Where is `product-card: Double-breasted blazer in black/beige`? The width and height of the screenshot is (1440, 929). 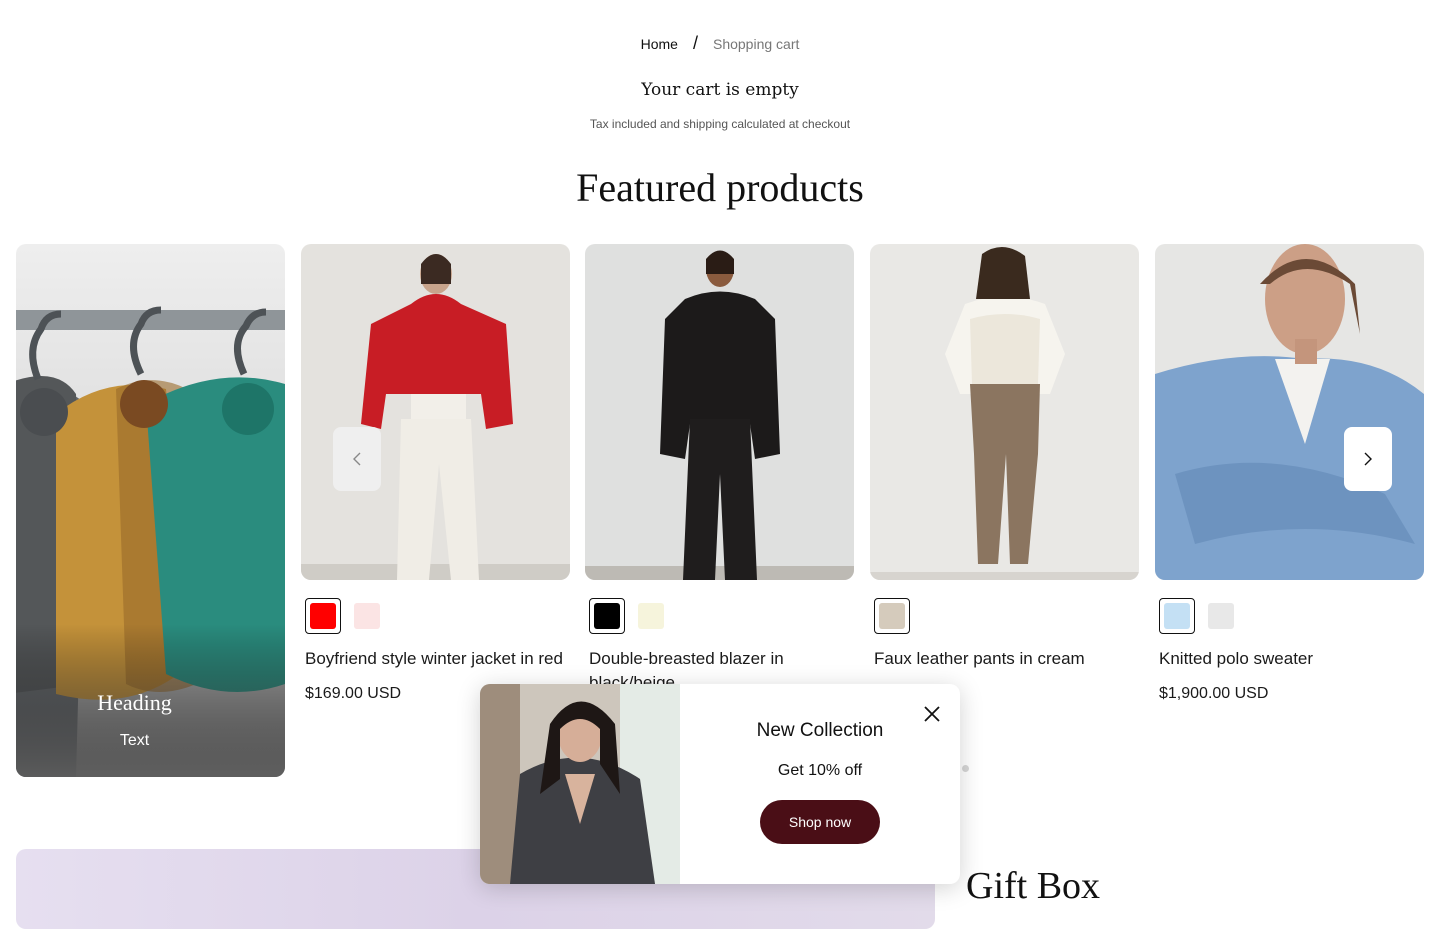 product-card: Double-breasted blazer in black/beige is located at coordinates (719, 476).